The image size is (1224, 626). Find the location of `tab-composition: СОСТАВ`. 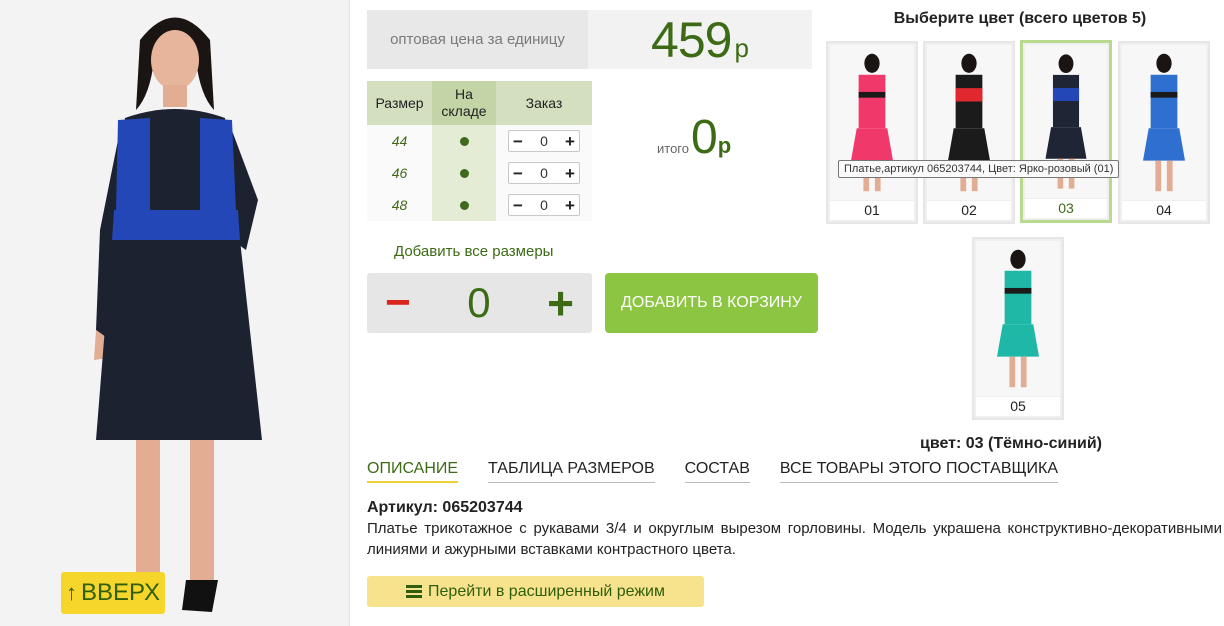

tab-composition: СОСТАВ is located at coordinates (717, 471).